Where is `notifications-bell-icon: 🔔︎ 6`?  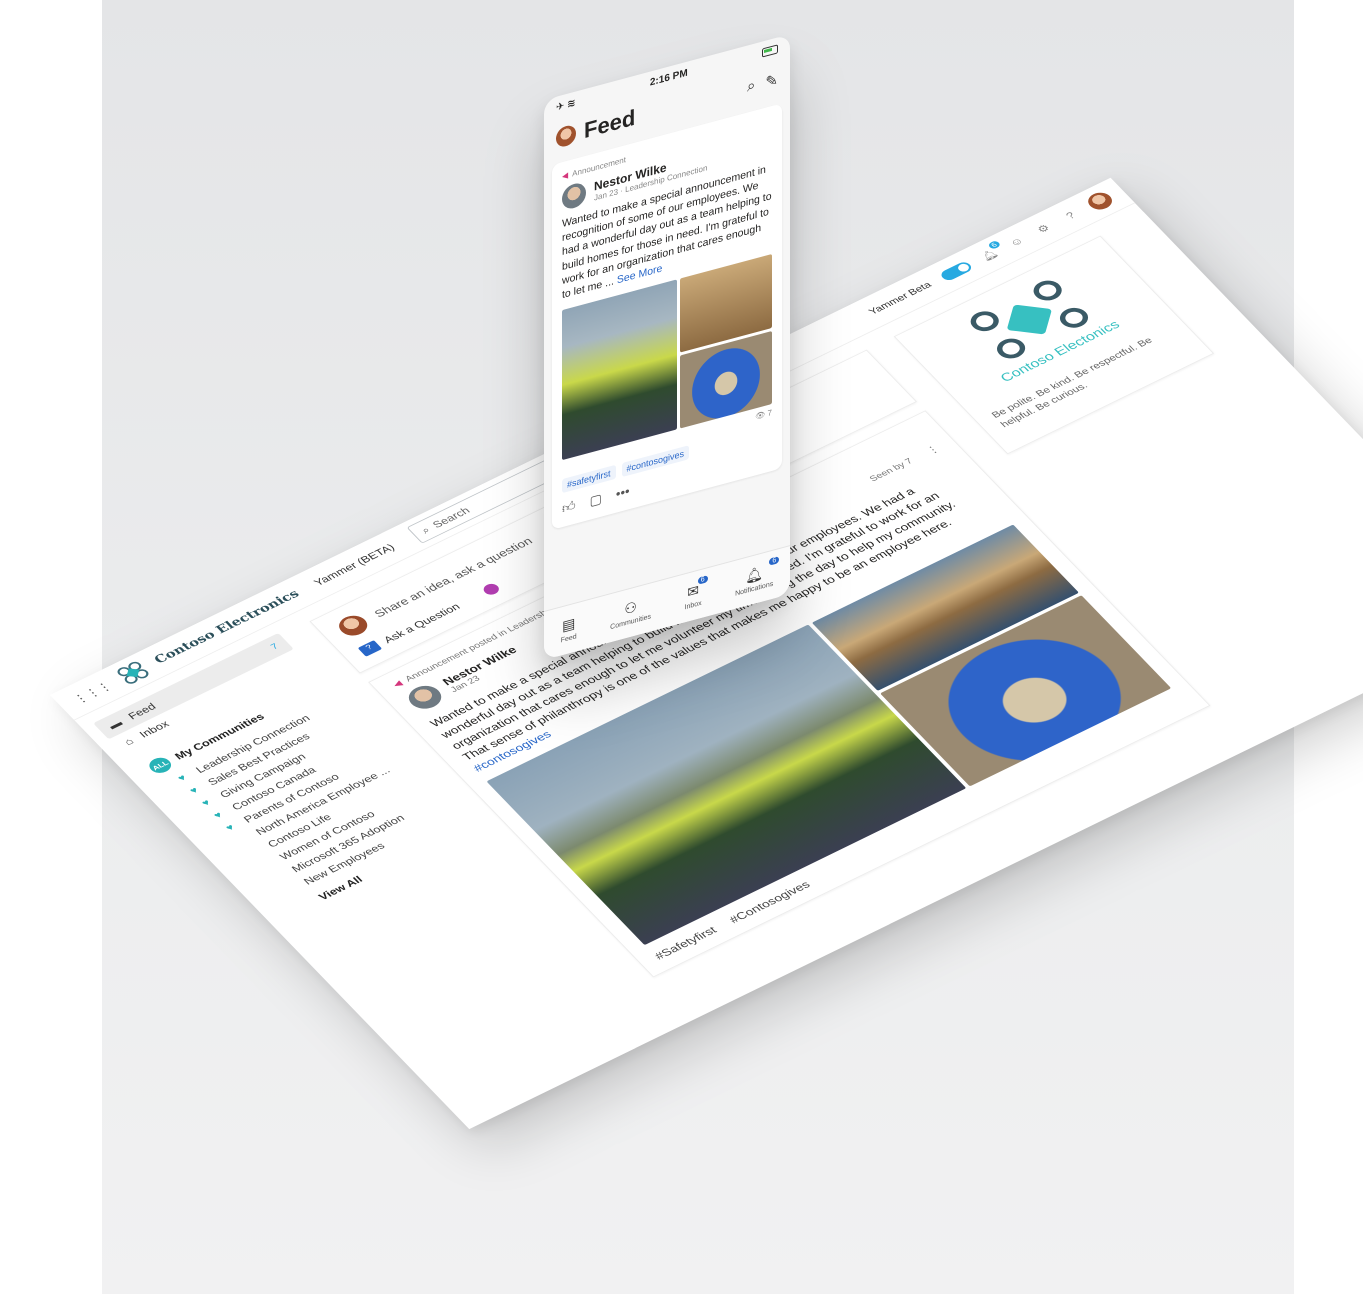
notifications-bell-icon: 🔔︎ 6 is located at coordinates (990, 251).